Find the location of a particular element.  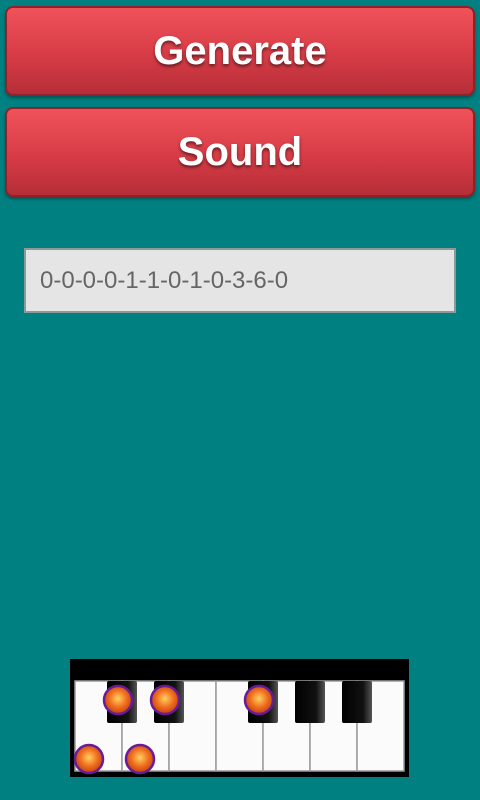

generate-button: Generate is located at coordinates (240, 51).